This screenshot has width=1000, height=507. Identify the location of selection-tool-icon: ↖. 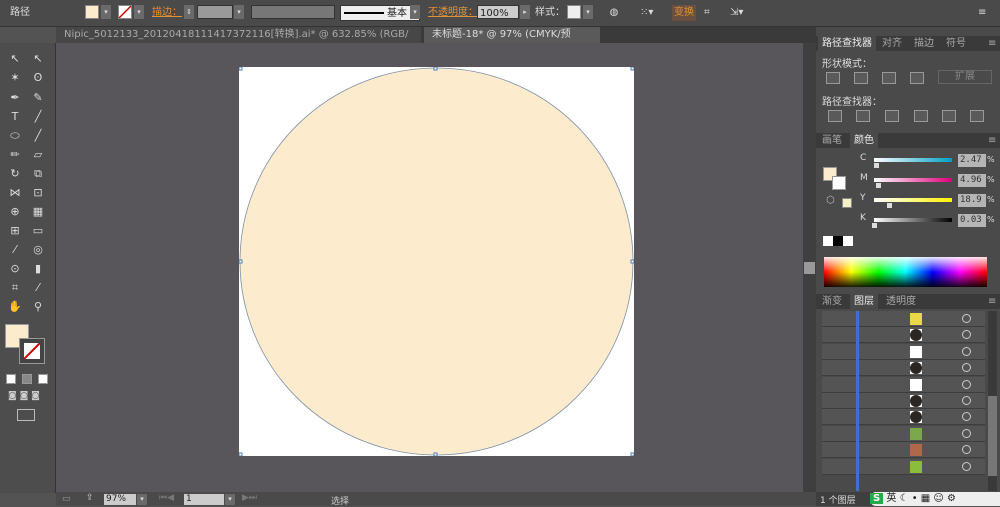
(15, 59).